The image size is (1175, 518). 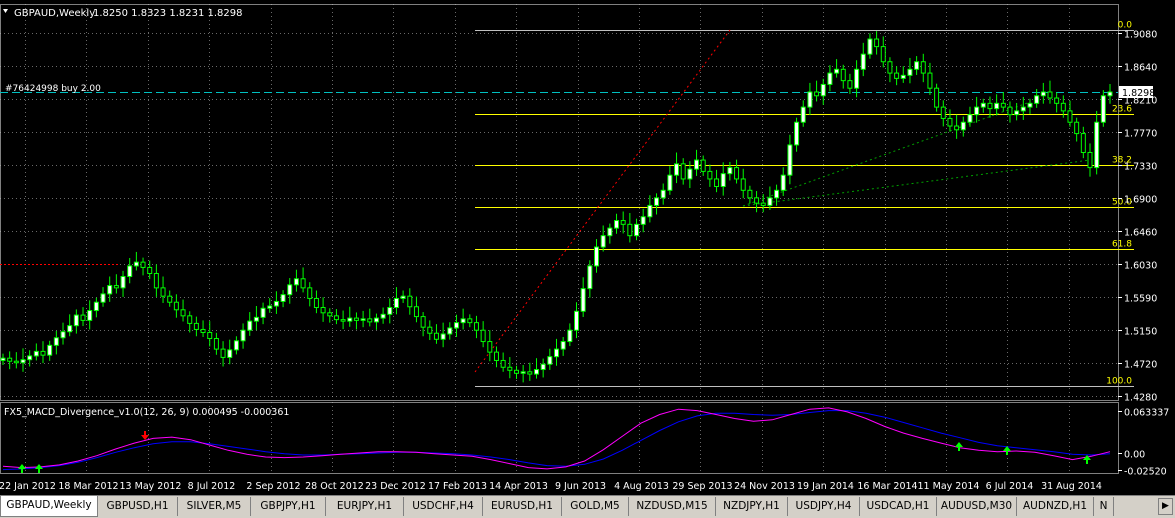 What do you see at coordinates (28, 486) in the screenshot?
I see `date-tick-label: 22 Jan 2012` at bounding box center [28, 486].